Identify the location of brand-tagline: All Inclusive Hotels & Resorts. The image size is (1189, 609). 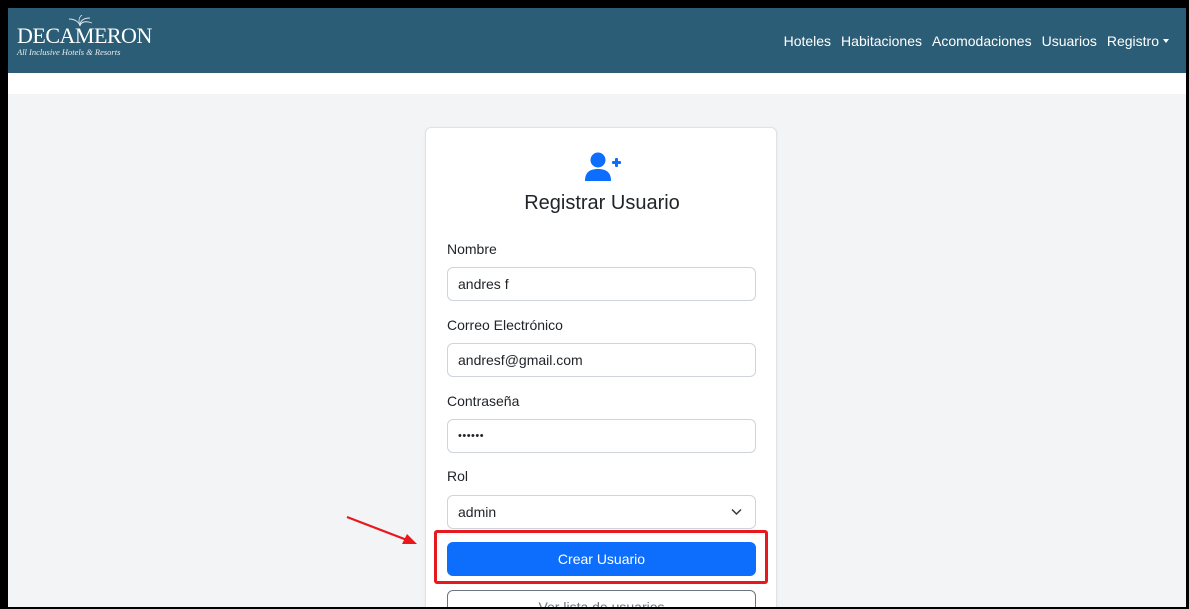
(69, 51).